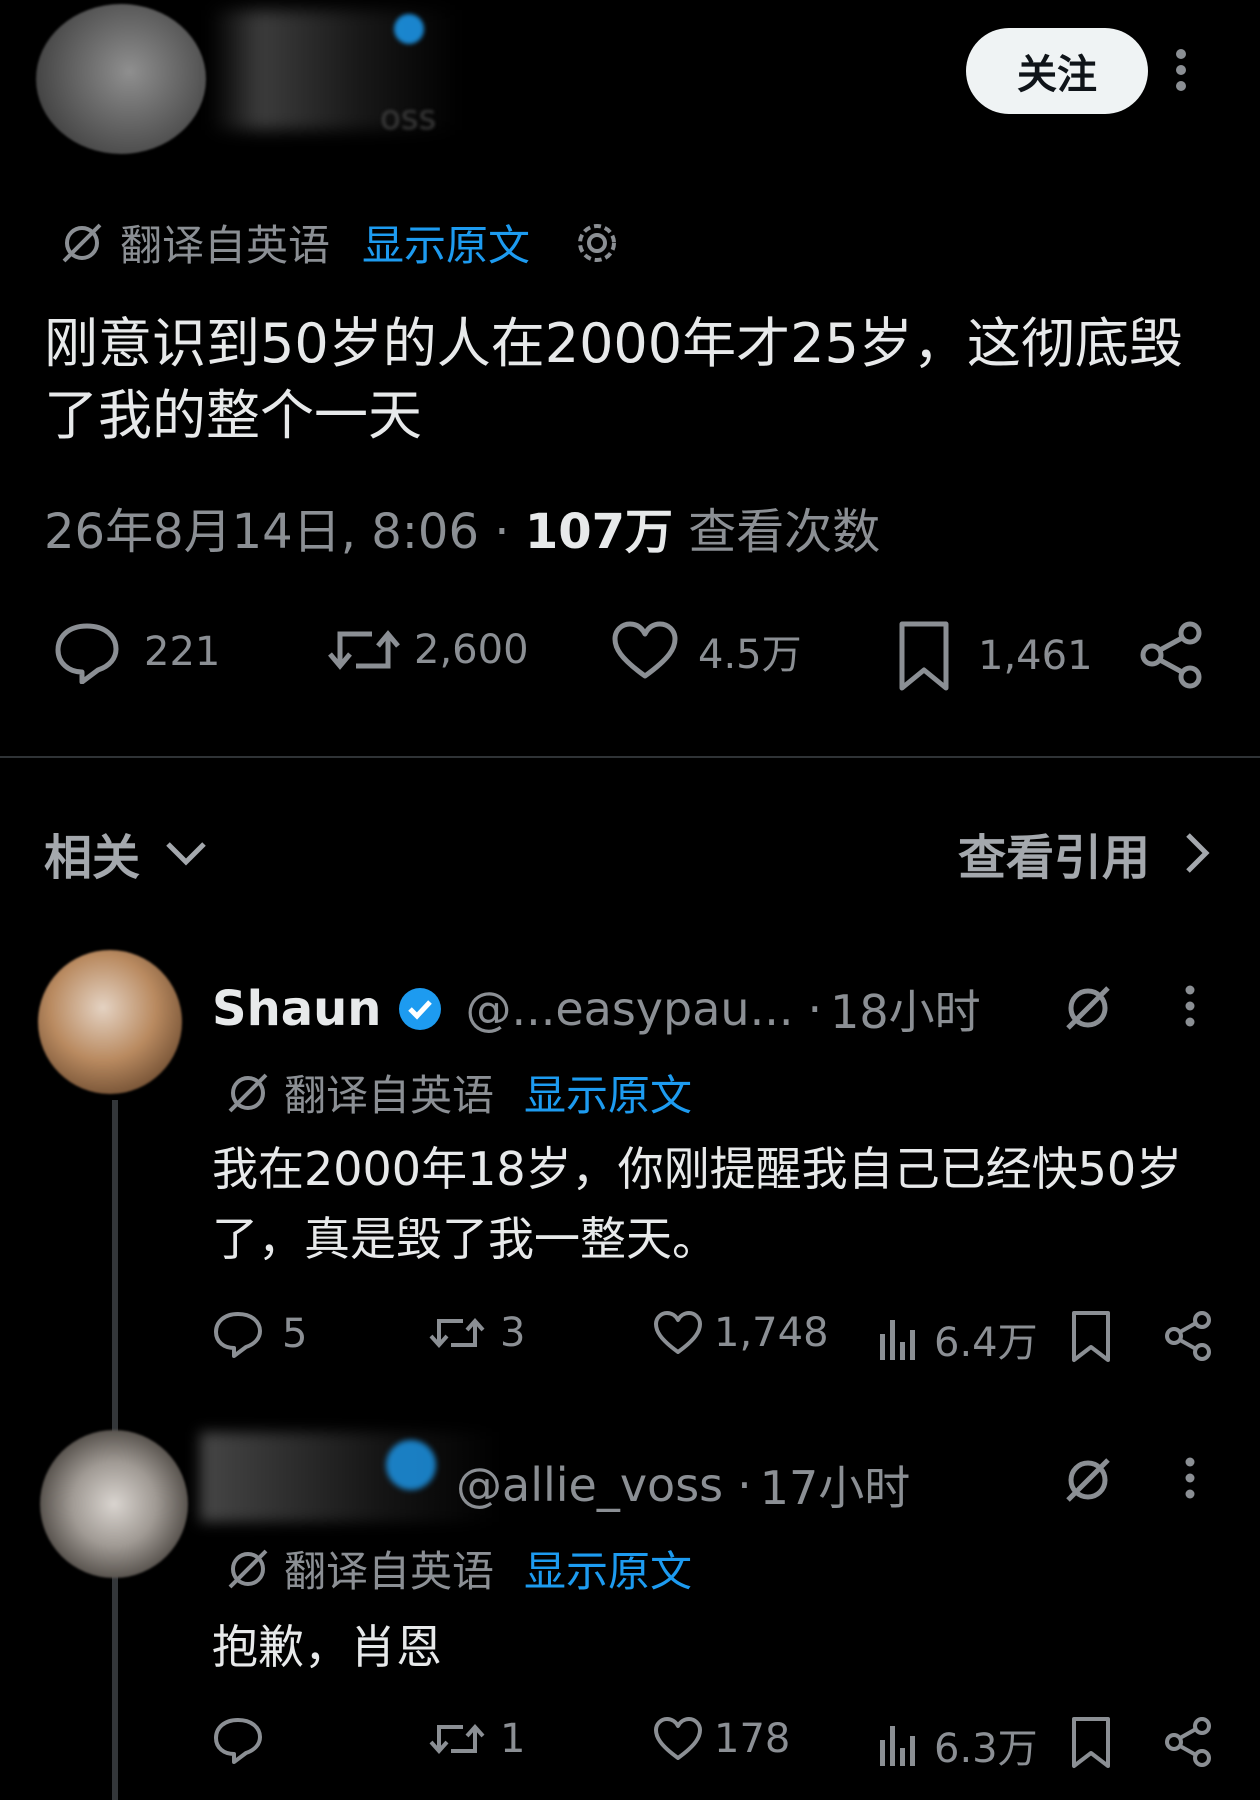 The height and width of the screenshot is (1800, 1260). What do you see at coordinates (327, 1647) in the screenshot?
I see `reply-text: 抱歉，肖恩` at bounding box center [327, 1647].